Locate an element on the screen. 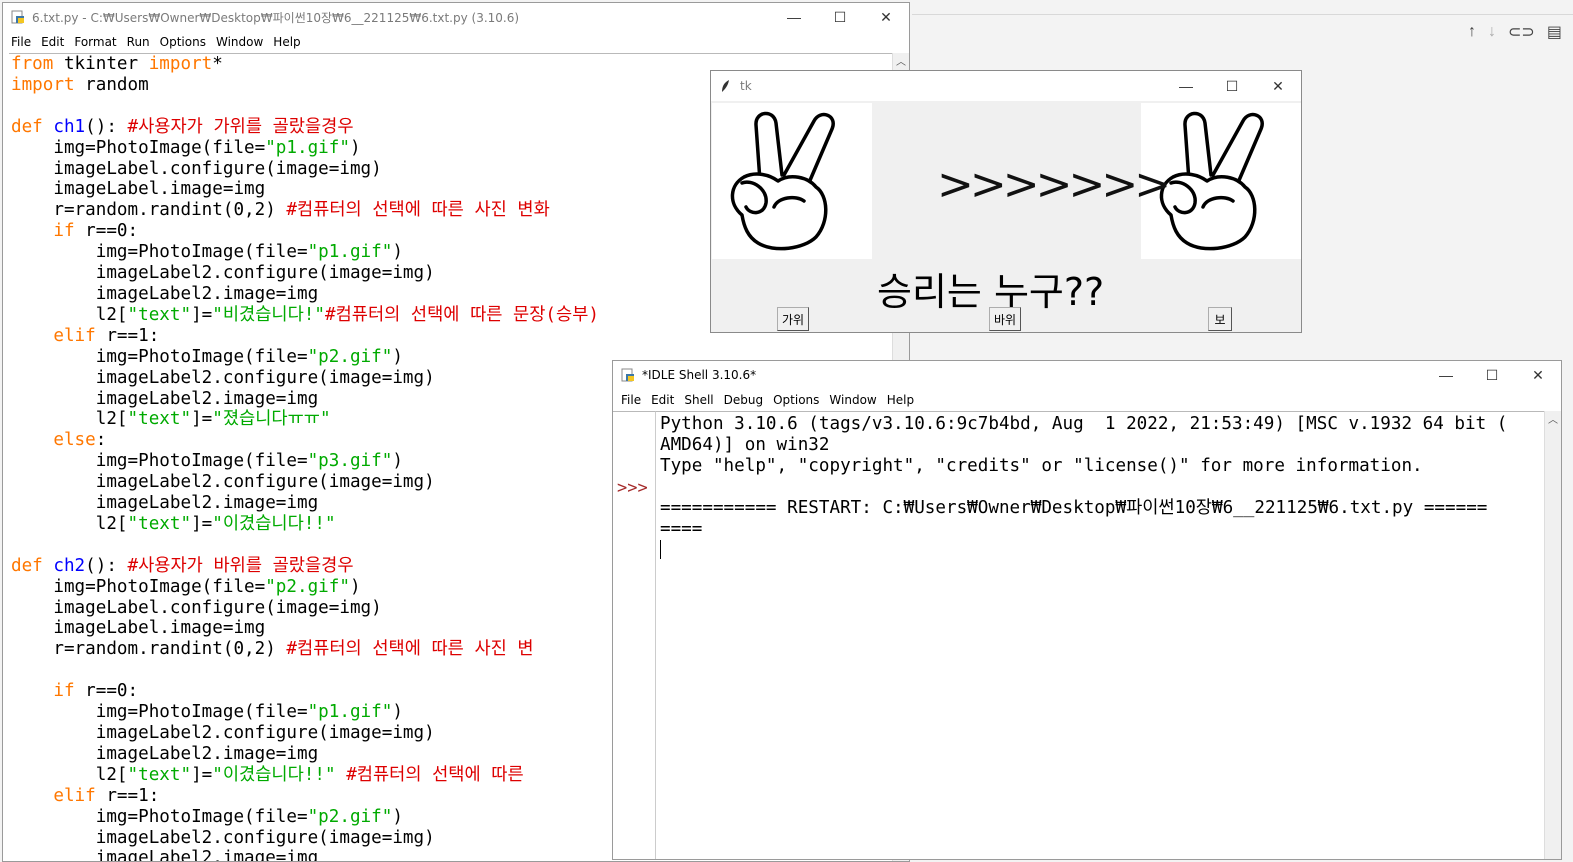 Image resolution: width=1573 pixels, height=862 pixels. menu-shell: Shell is located at coordinates (698, 400).